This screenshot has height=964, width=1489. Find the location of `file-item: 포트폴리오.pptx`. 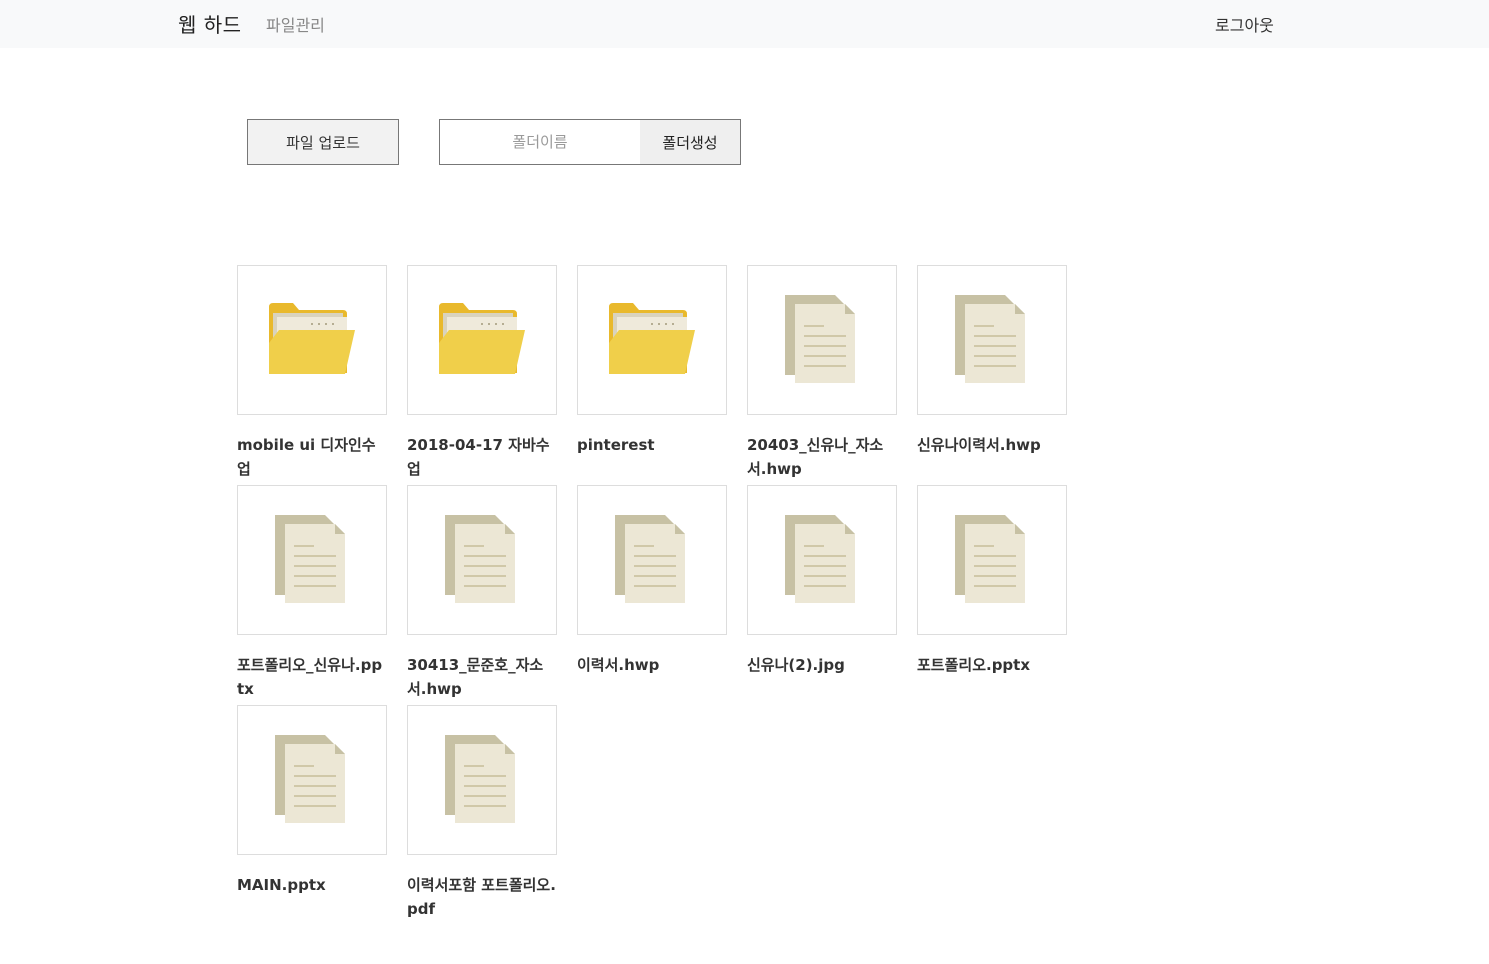

file-item: 포트폴리오.pptx is located at coordinates (992, 595).